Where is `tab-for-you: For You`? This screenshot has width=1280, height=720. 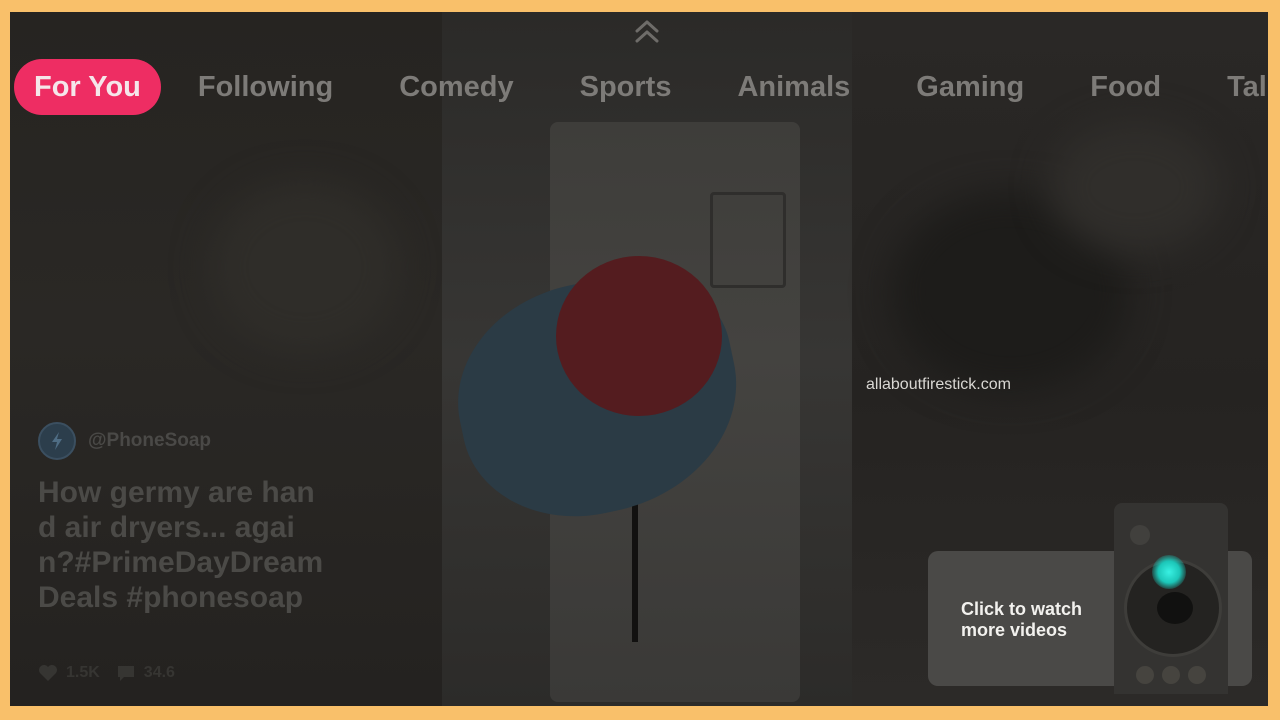 tab-for-you: For You is located at coordinates (87, 87).